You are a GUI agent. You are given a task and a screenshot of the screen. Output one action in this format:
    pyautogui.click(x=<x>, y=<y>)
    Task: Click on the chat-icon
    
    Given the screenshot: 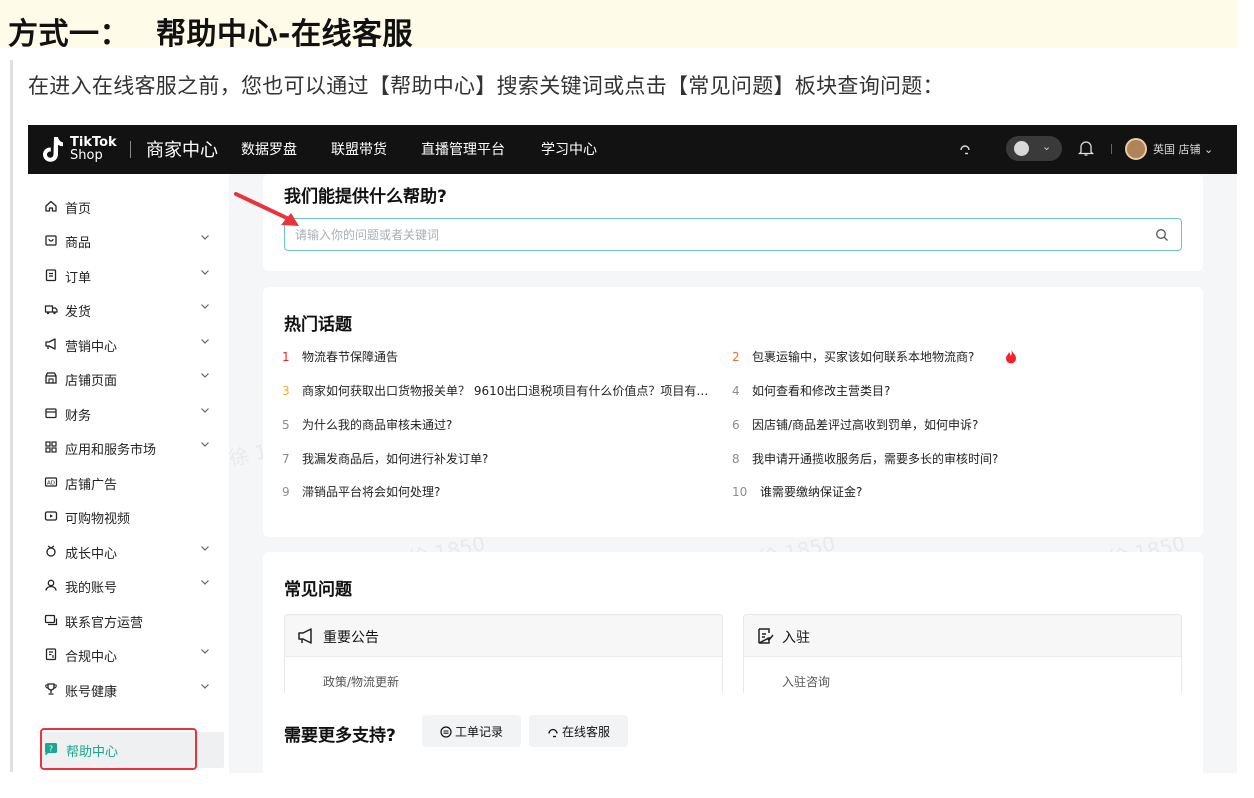 What is the action you would take?
    pyautogui.click(x=51, y=620)
    